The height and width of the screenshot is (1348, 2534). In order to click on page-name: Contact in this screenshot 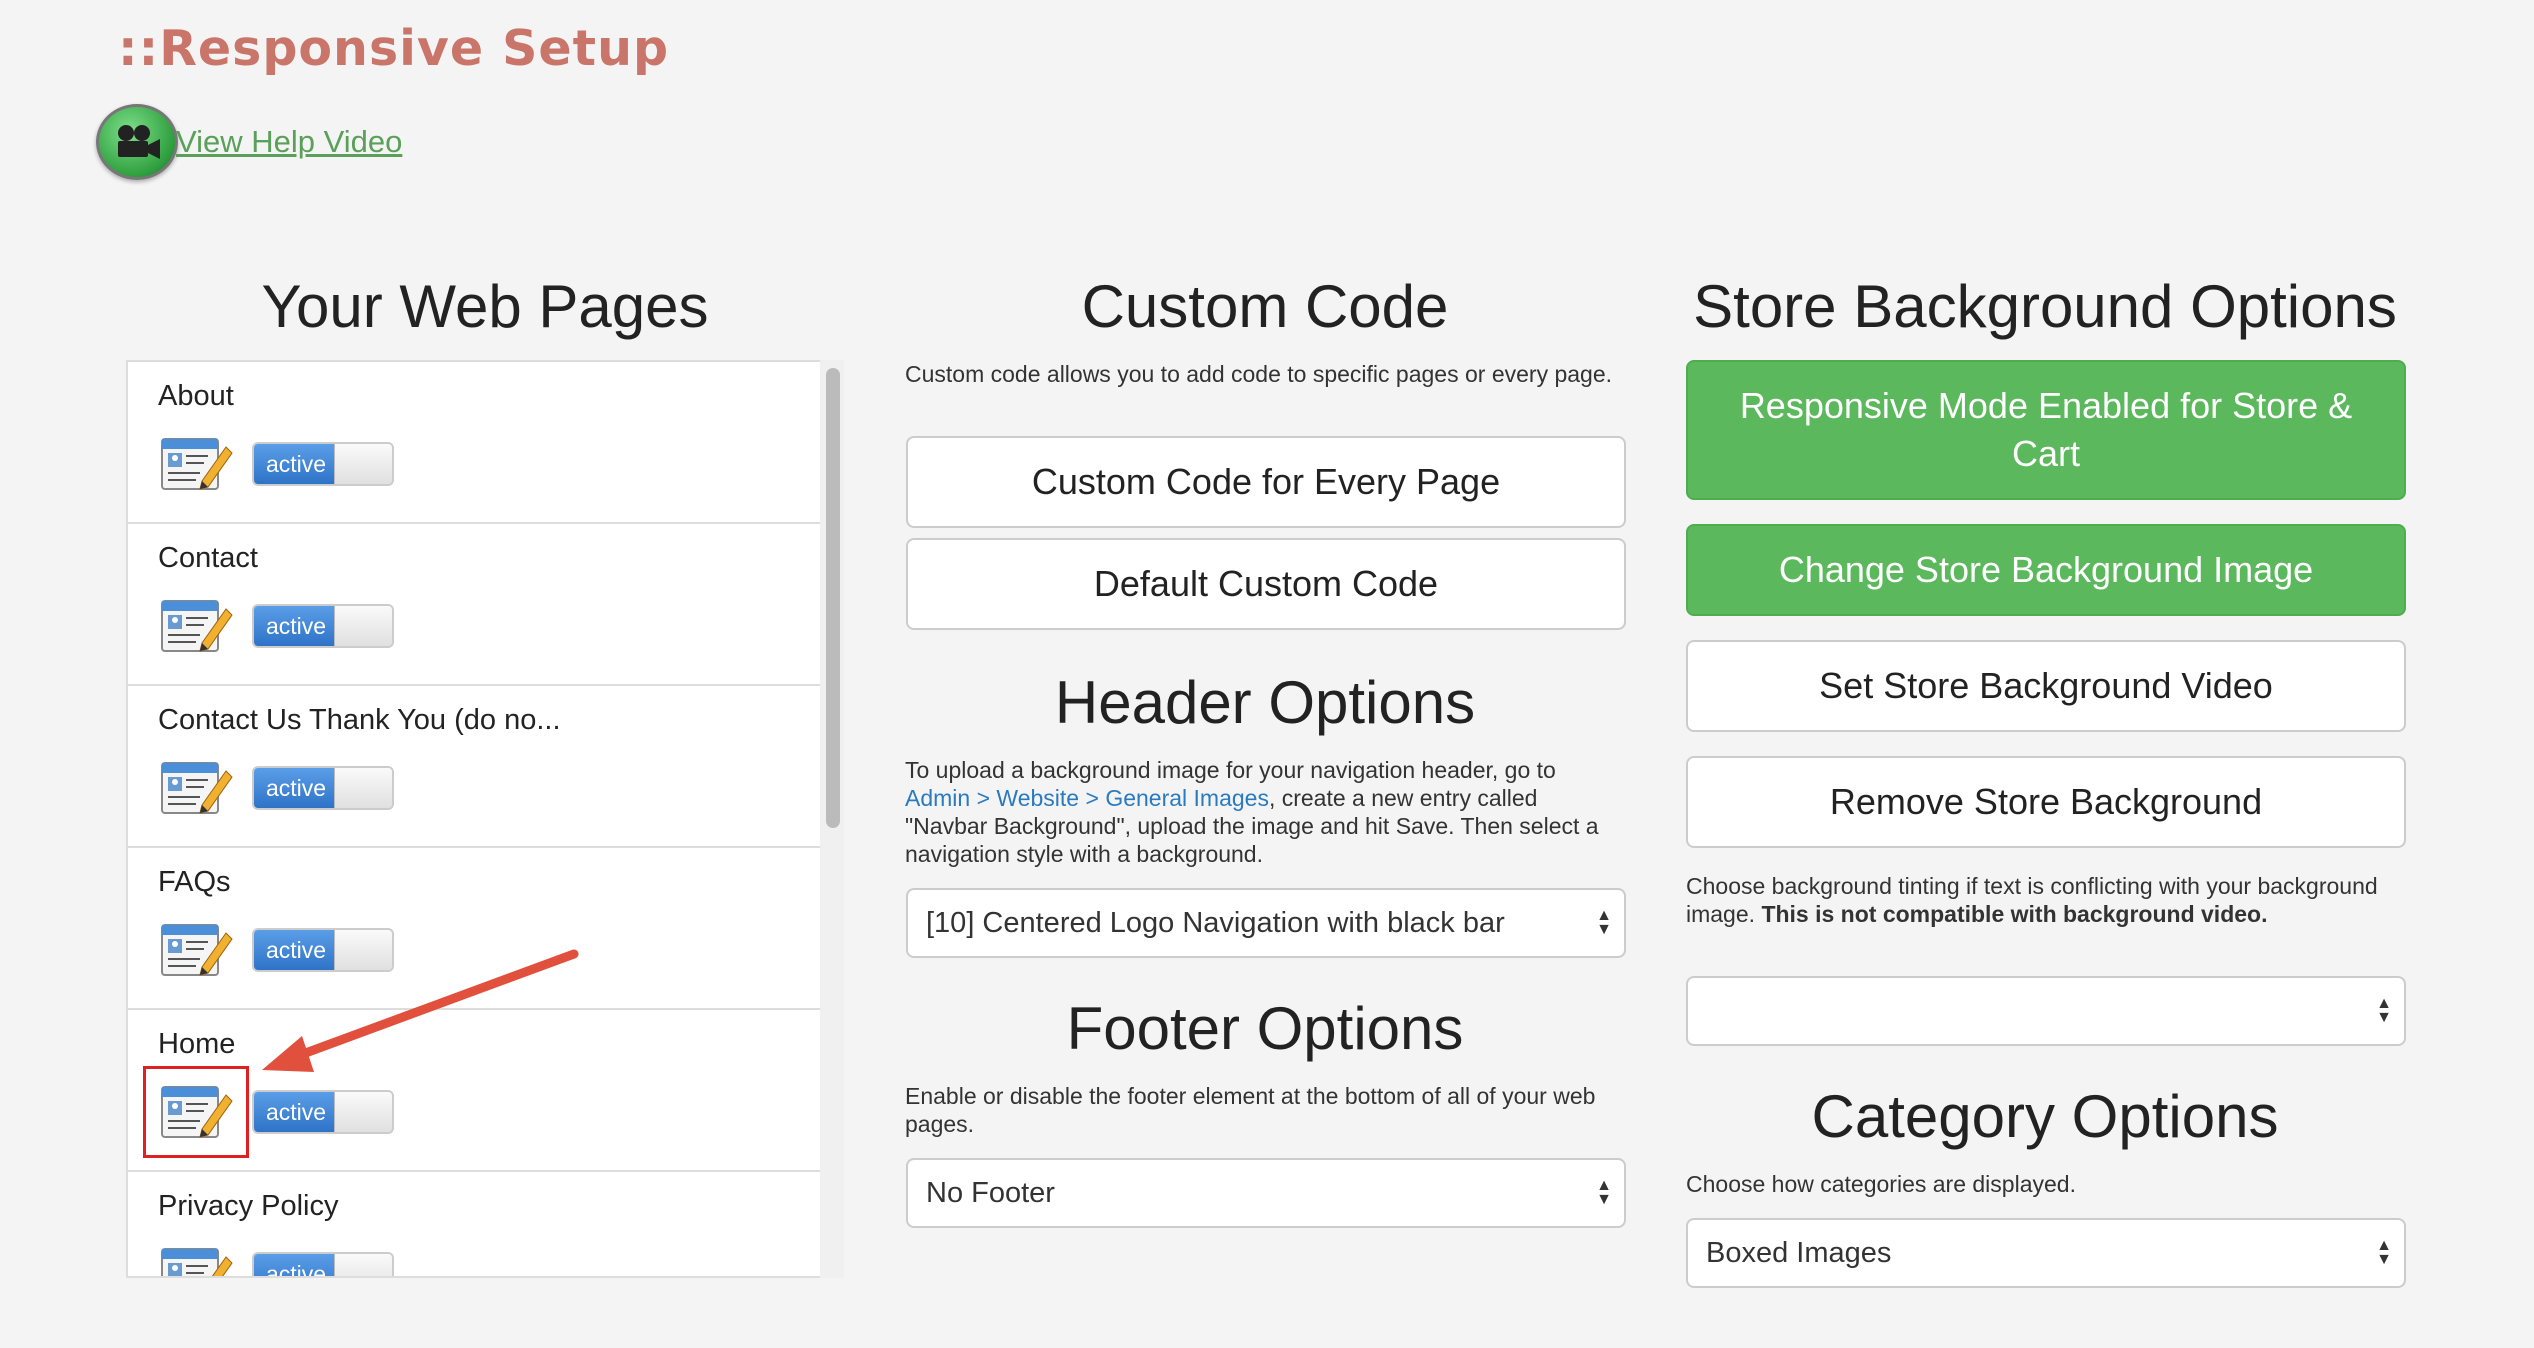, I will do `click(208, 558)`.